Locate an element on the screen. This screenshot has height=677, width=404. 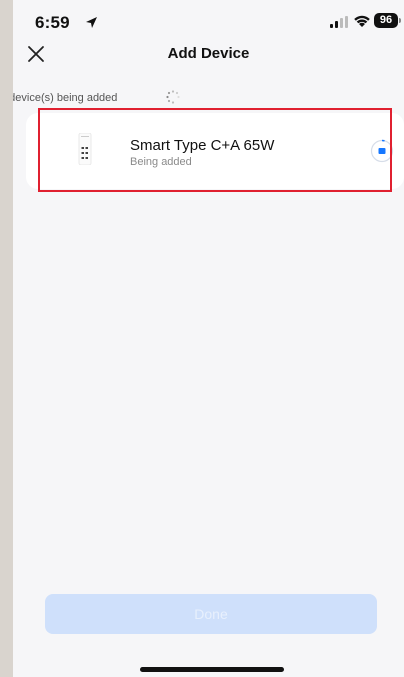
done-button: Done is located at coordinates (211, 614).